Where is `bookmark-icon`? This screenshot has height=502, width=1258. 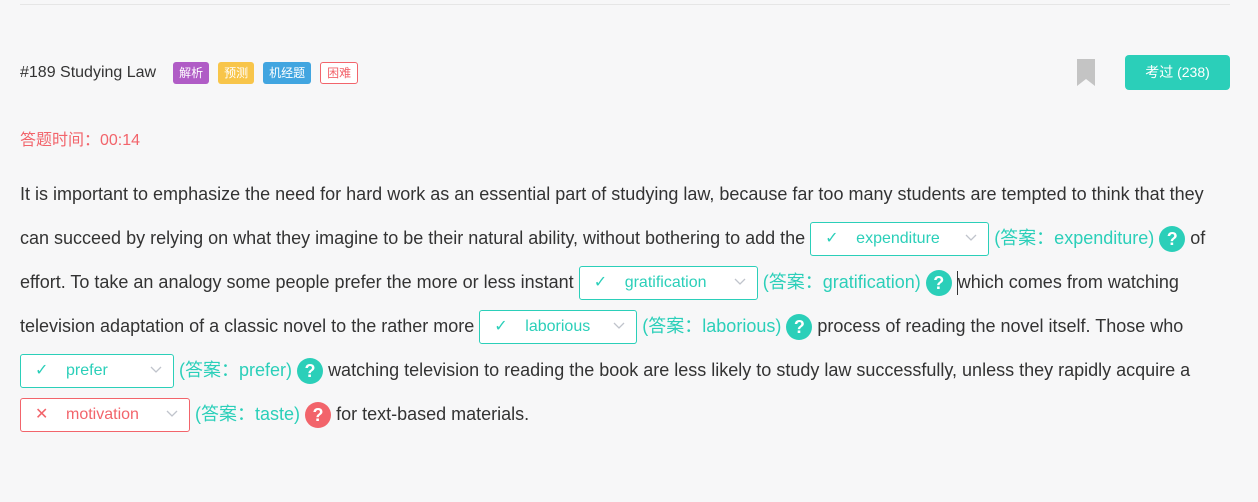
bookmark-icon is located at coordinates (1086, 72).